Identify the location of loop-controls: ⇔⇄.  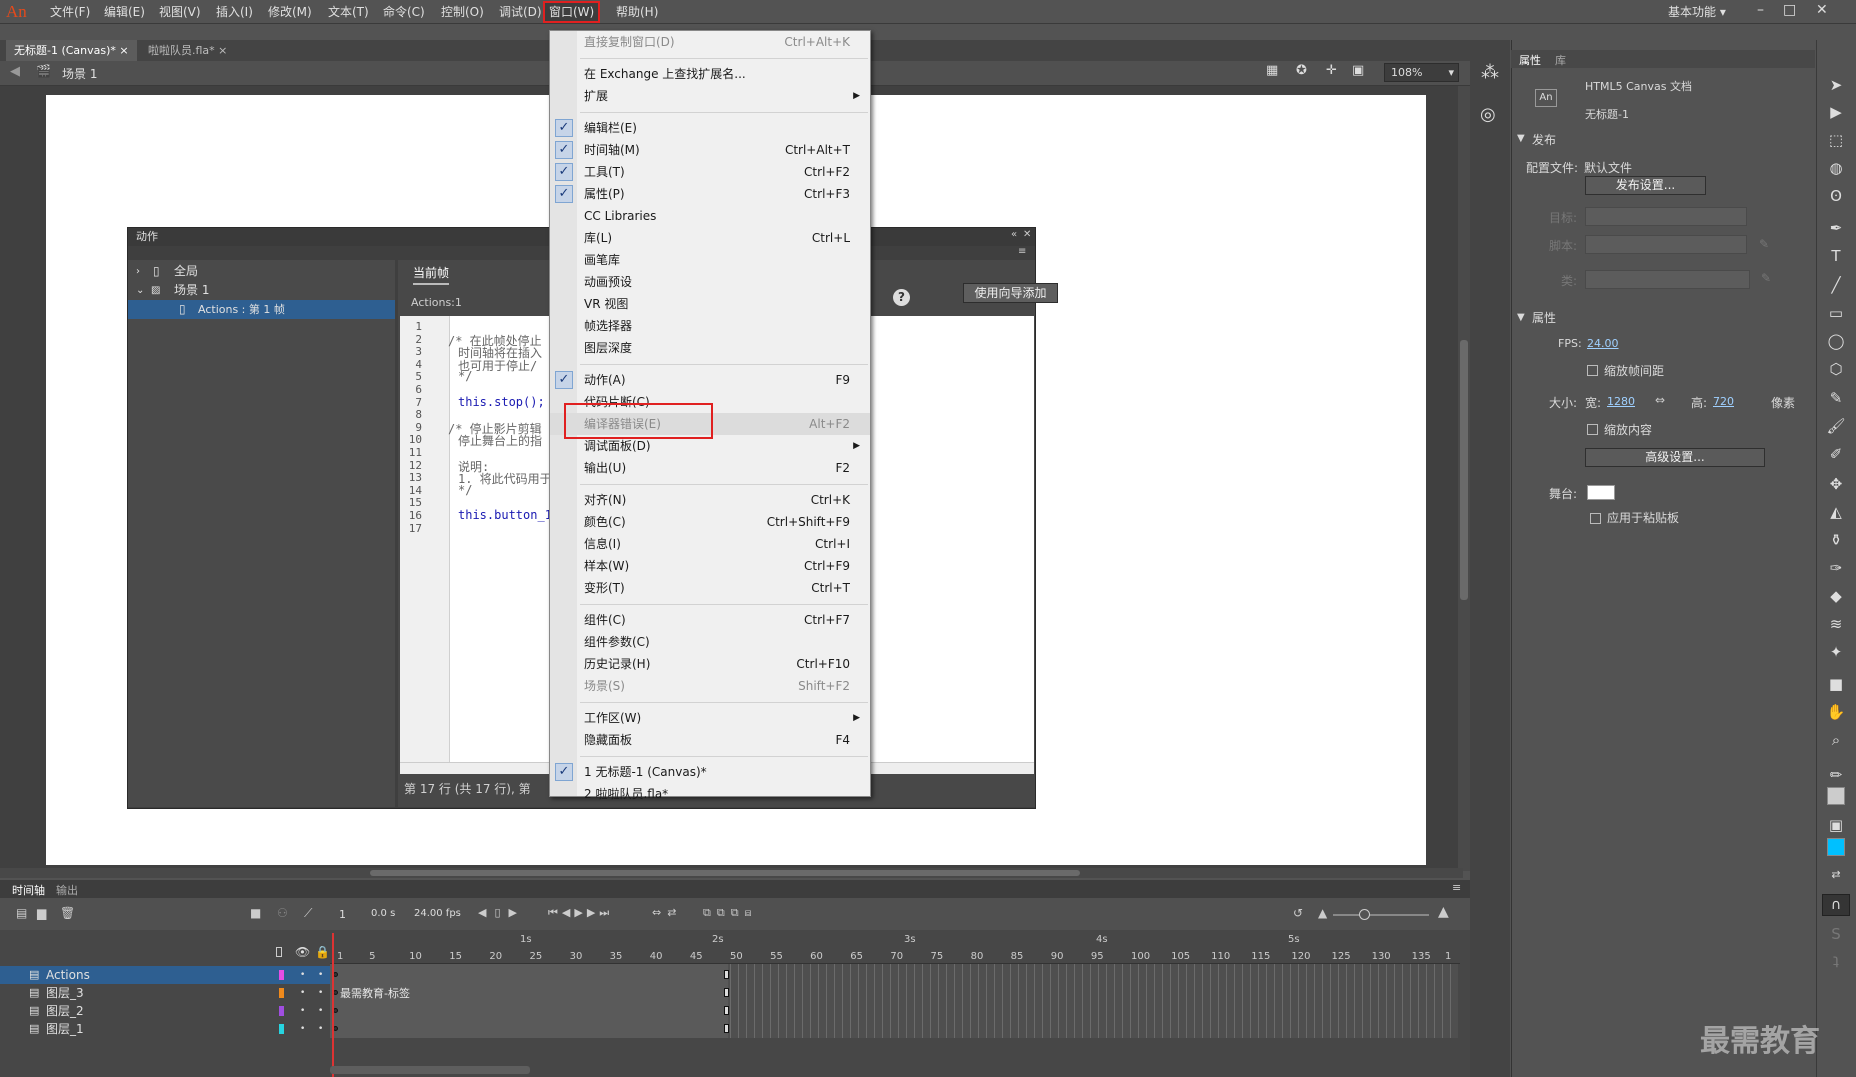
(667, 912).